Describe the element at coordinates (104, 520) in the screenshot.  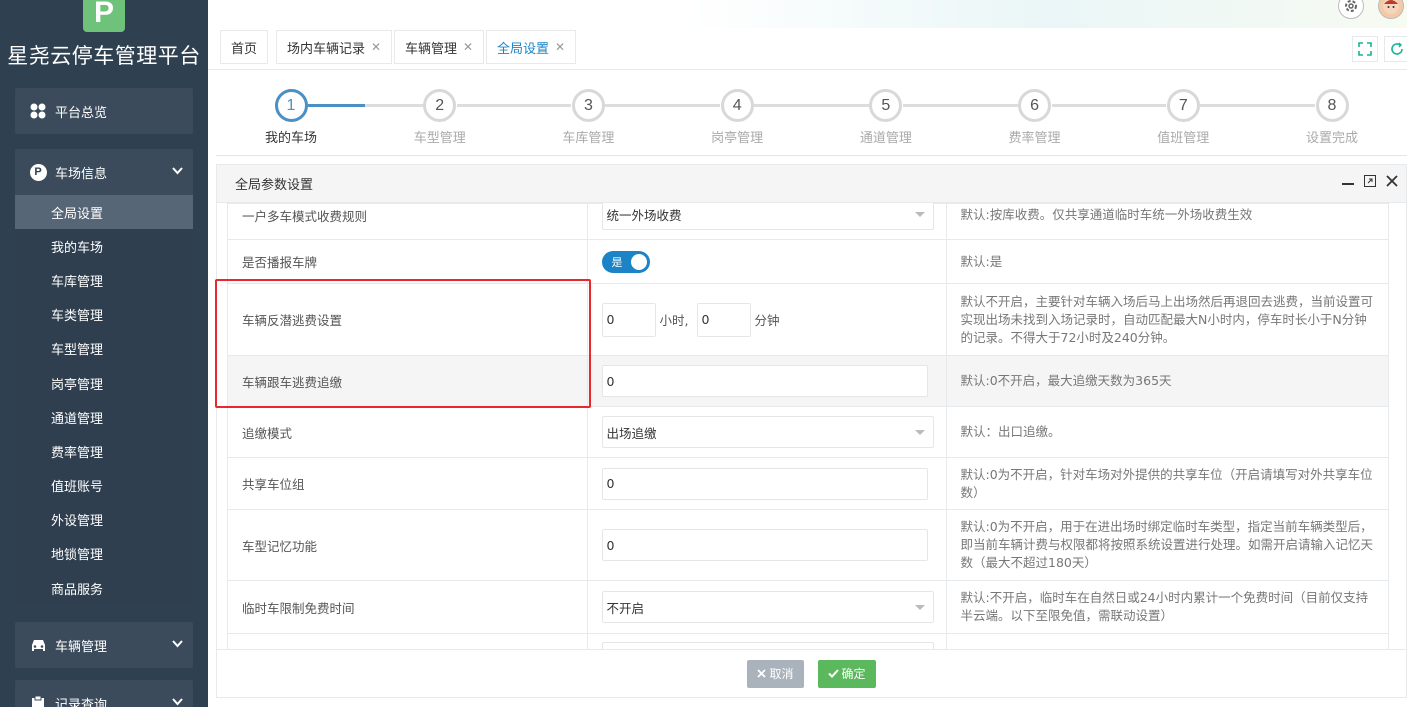
I see `sidebar-item: 外设管理` at that location.